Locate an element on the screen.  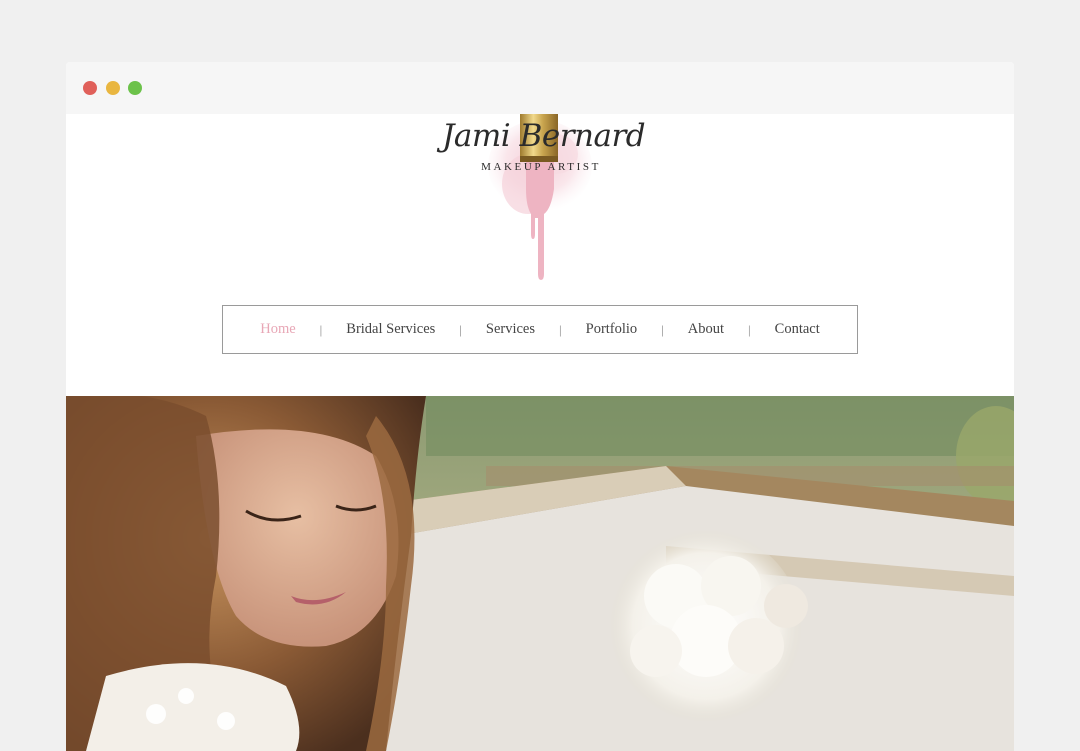
nav-item-services: Services is located at coordinates (510, 329).